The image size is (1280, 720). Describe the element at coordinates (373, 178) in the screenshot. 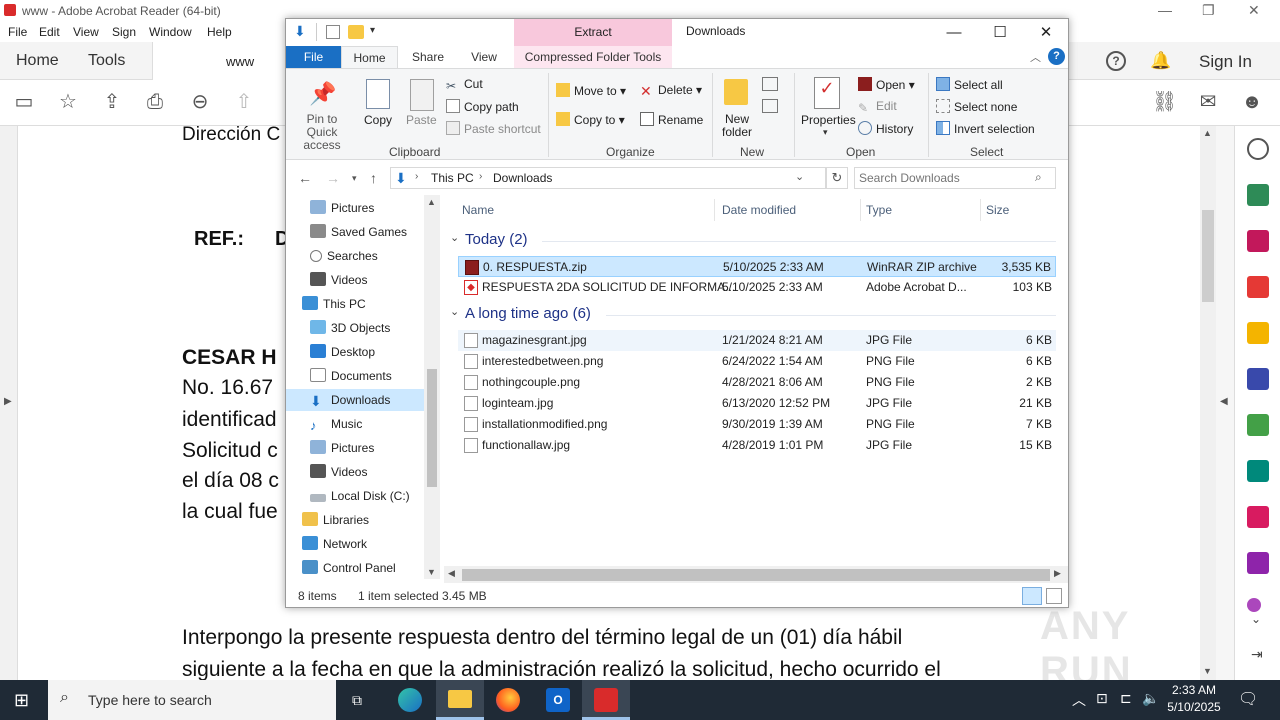

I see `up-arrow-icon: ↑` at that location.